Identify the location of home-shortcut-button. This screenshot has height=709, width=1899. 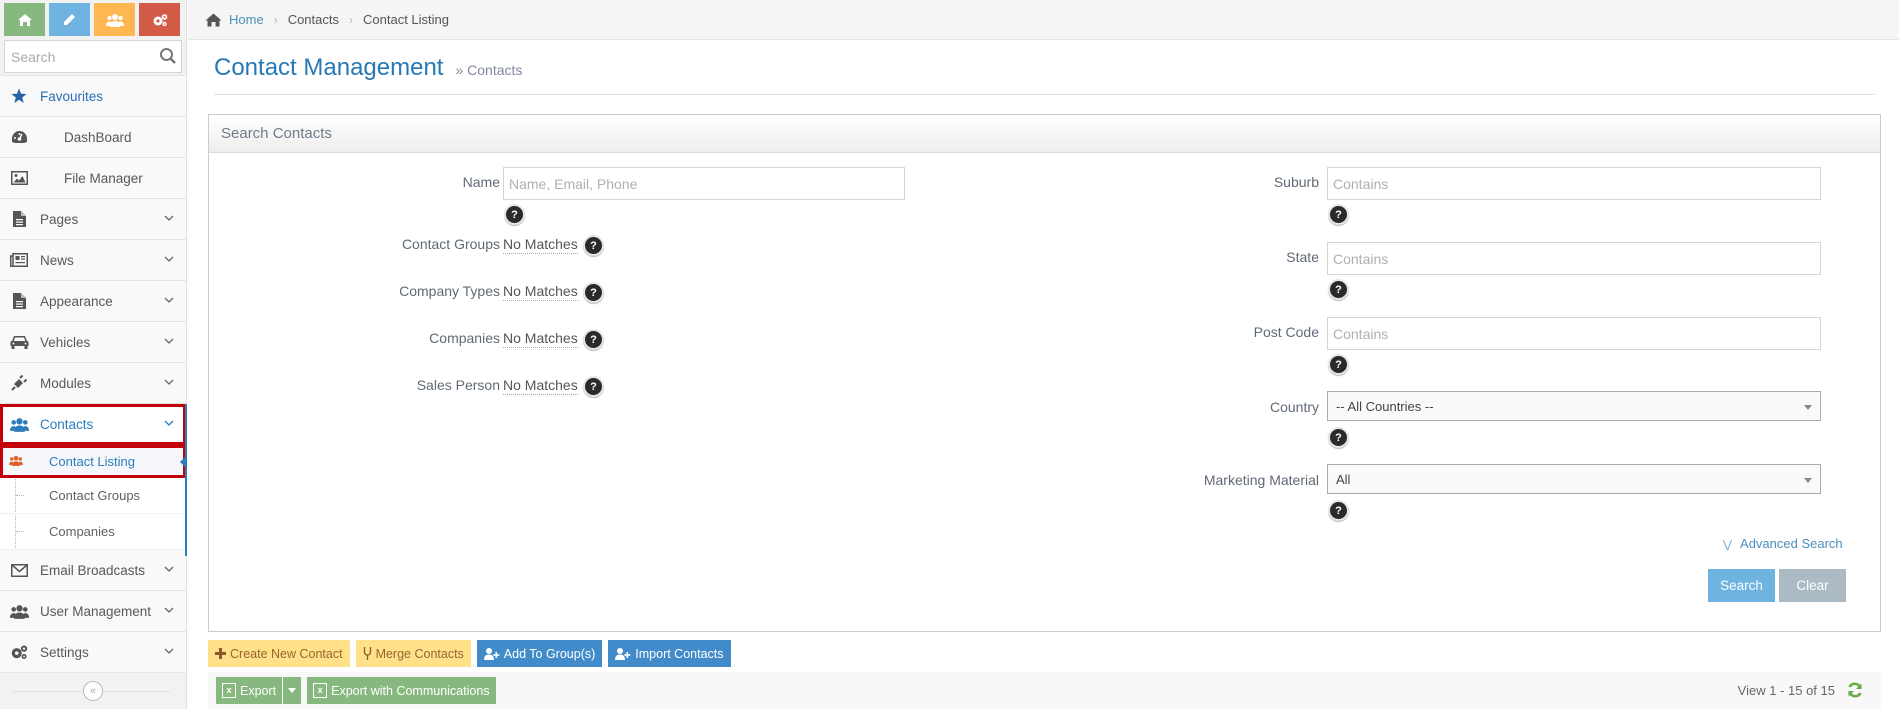
(24, 19).